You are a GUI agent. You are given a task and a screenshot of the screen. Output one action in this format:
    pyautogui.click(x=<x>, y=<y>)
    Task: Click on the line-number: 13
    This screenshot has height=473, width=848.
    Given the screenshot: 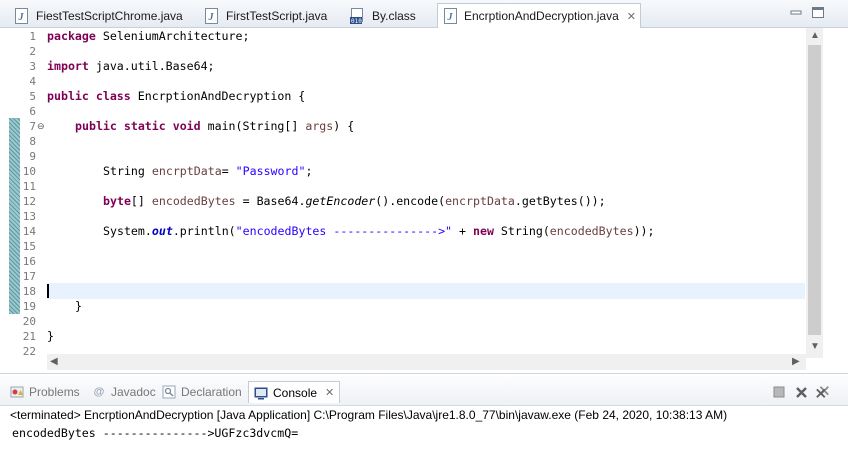 What is the action you would take?
    pyautogui.click(x=29, y=216)
    